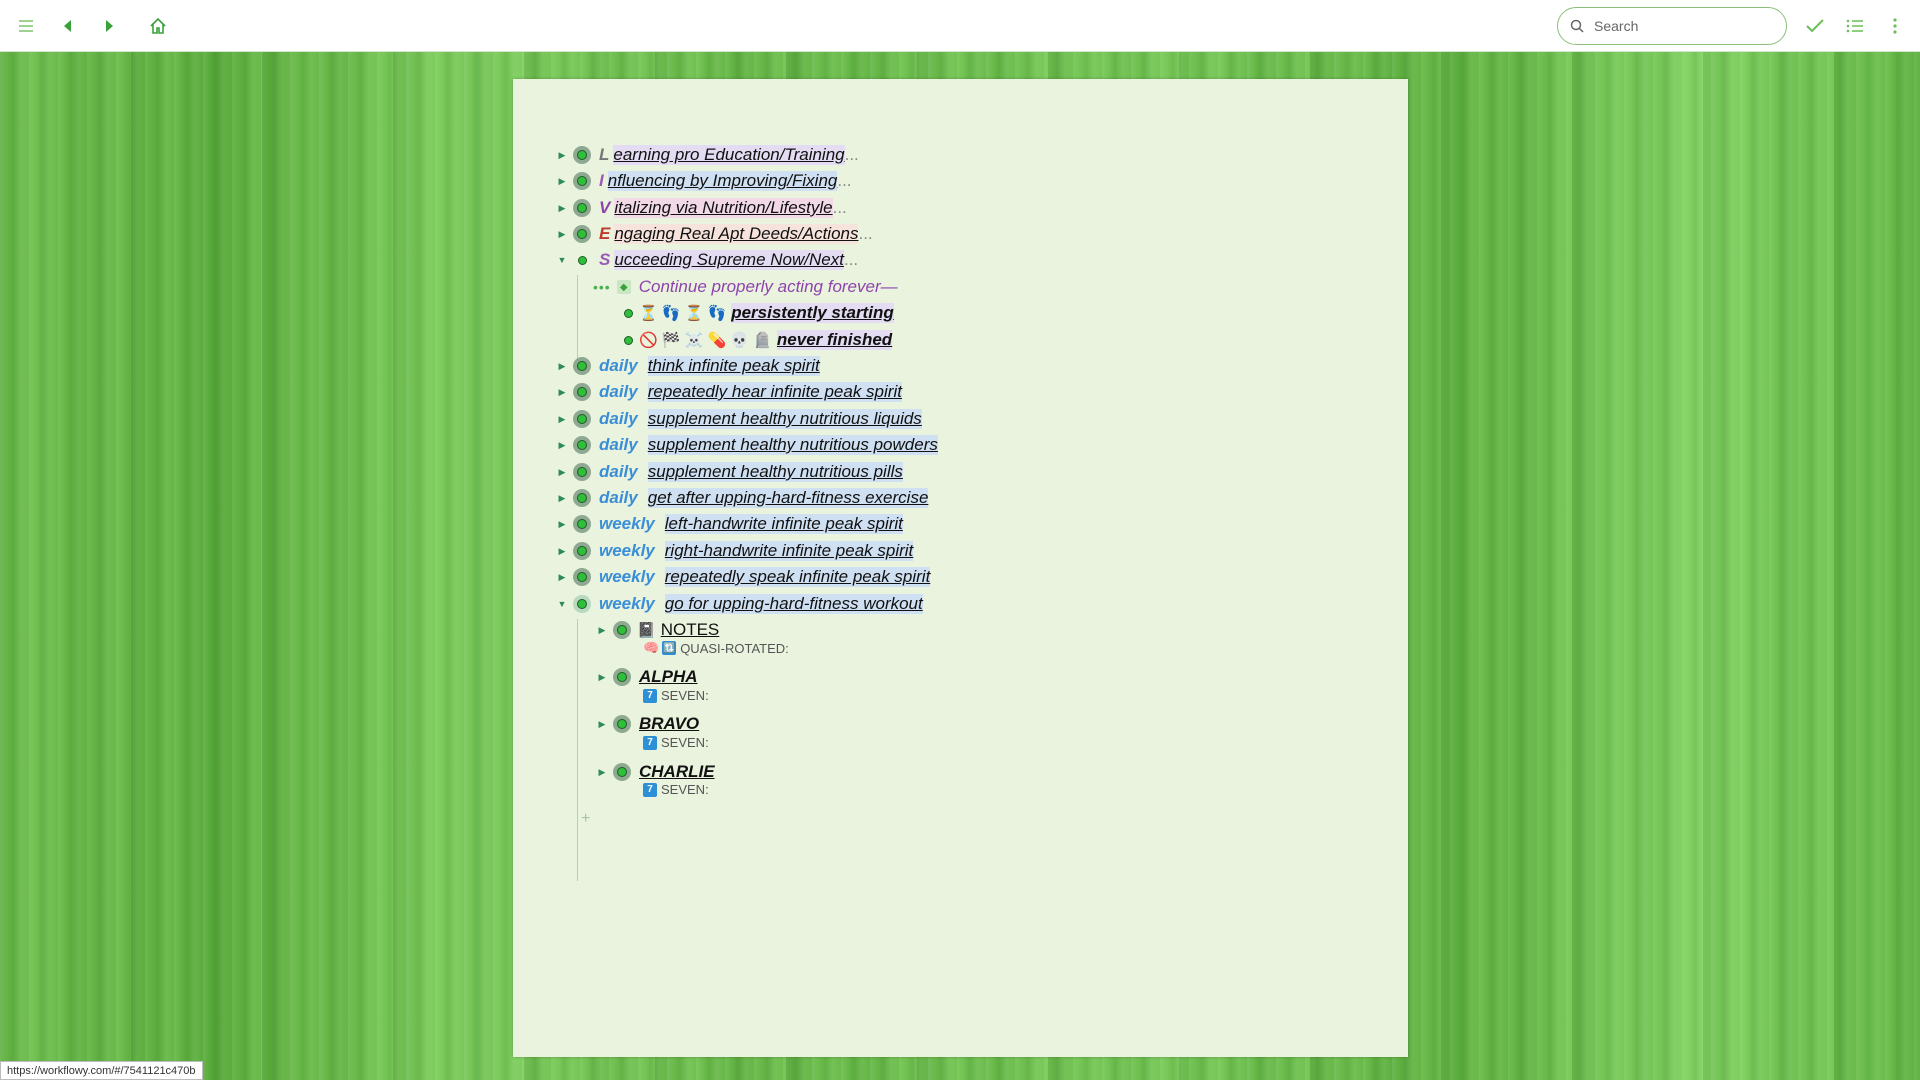 The image size is (1920, 1080). What do you see at coordinates (745, 287) in the screenshot?
I see `list-item: ••• ◆ Continue properly acting forever—` at bounding box center [745, 287].